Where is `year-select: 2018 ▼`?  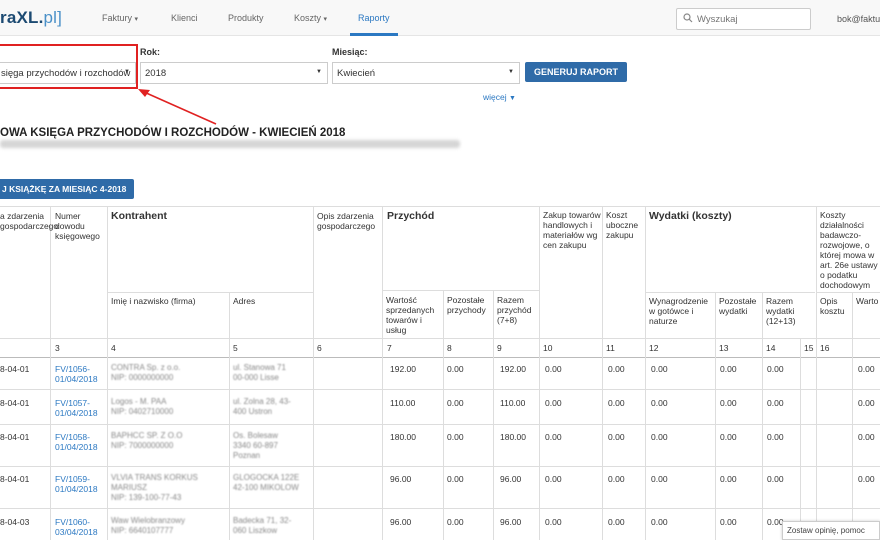
year-select: 2018 ▼ is located at coordinates (234, 73).